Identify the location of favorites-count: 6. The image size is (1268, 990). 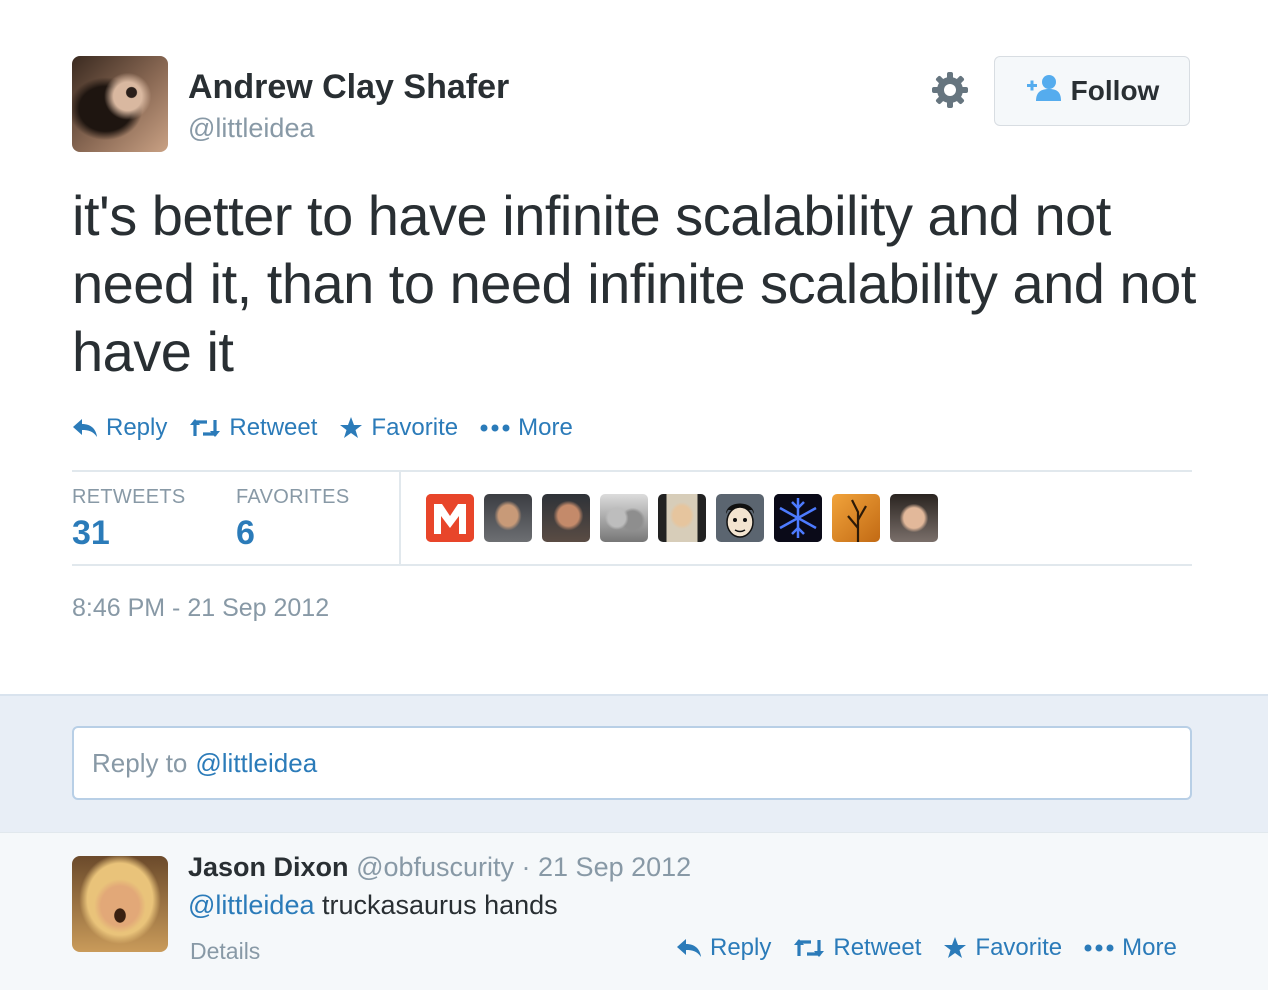
(245, 533).